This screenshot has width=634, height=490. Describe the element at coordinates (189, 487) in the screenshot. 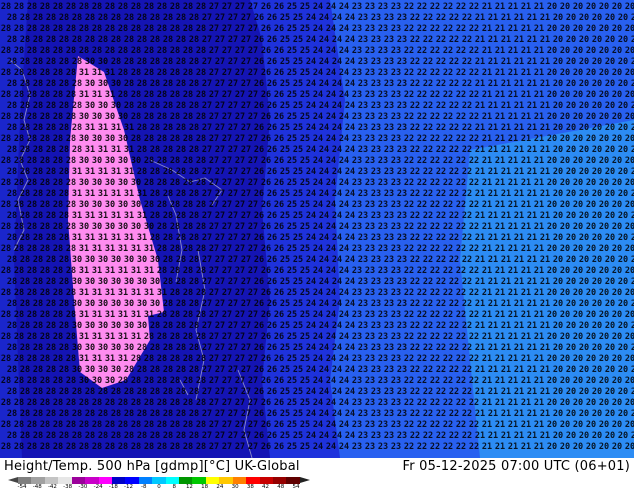

I see `colorbar-tick-label: 12` at that location.